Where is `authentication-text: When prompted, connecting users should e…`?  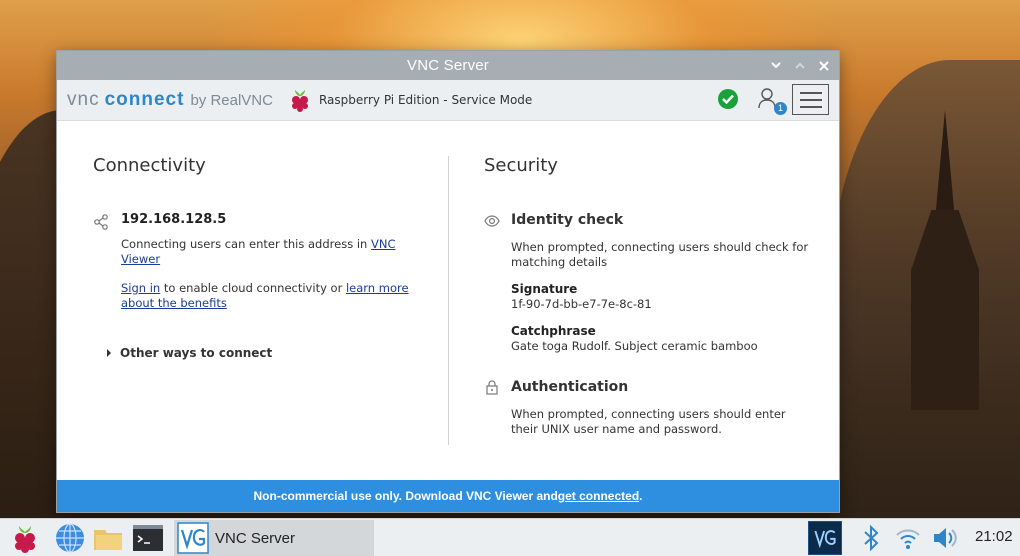
authentication-text: When prompted, connecting users should e… is located at coordinates (648, 421).